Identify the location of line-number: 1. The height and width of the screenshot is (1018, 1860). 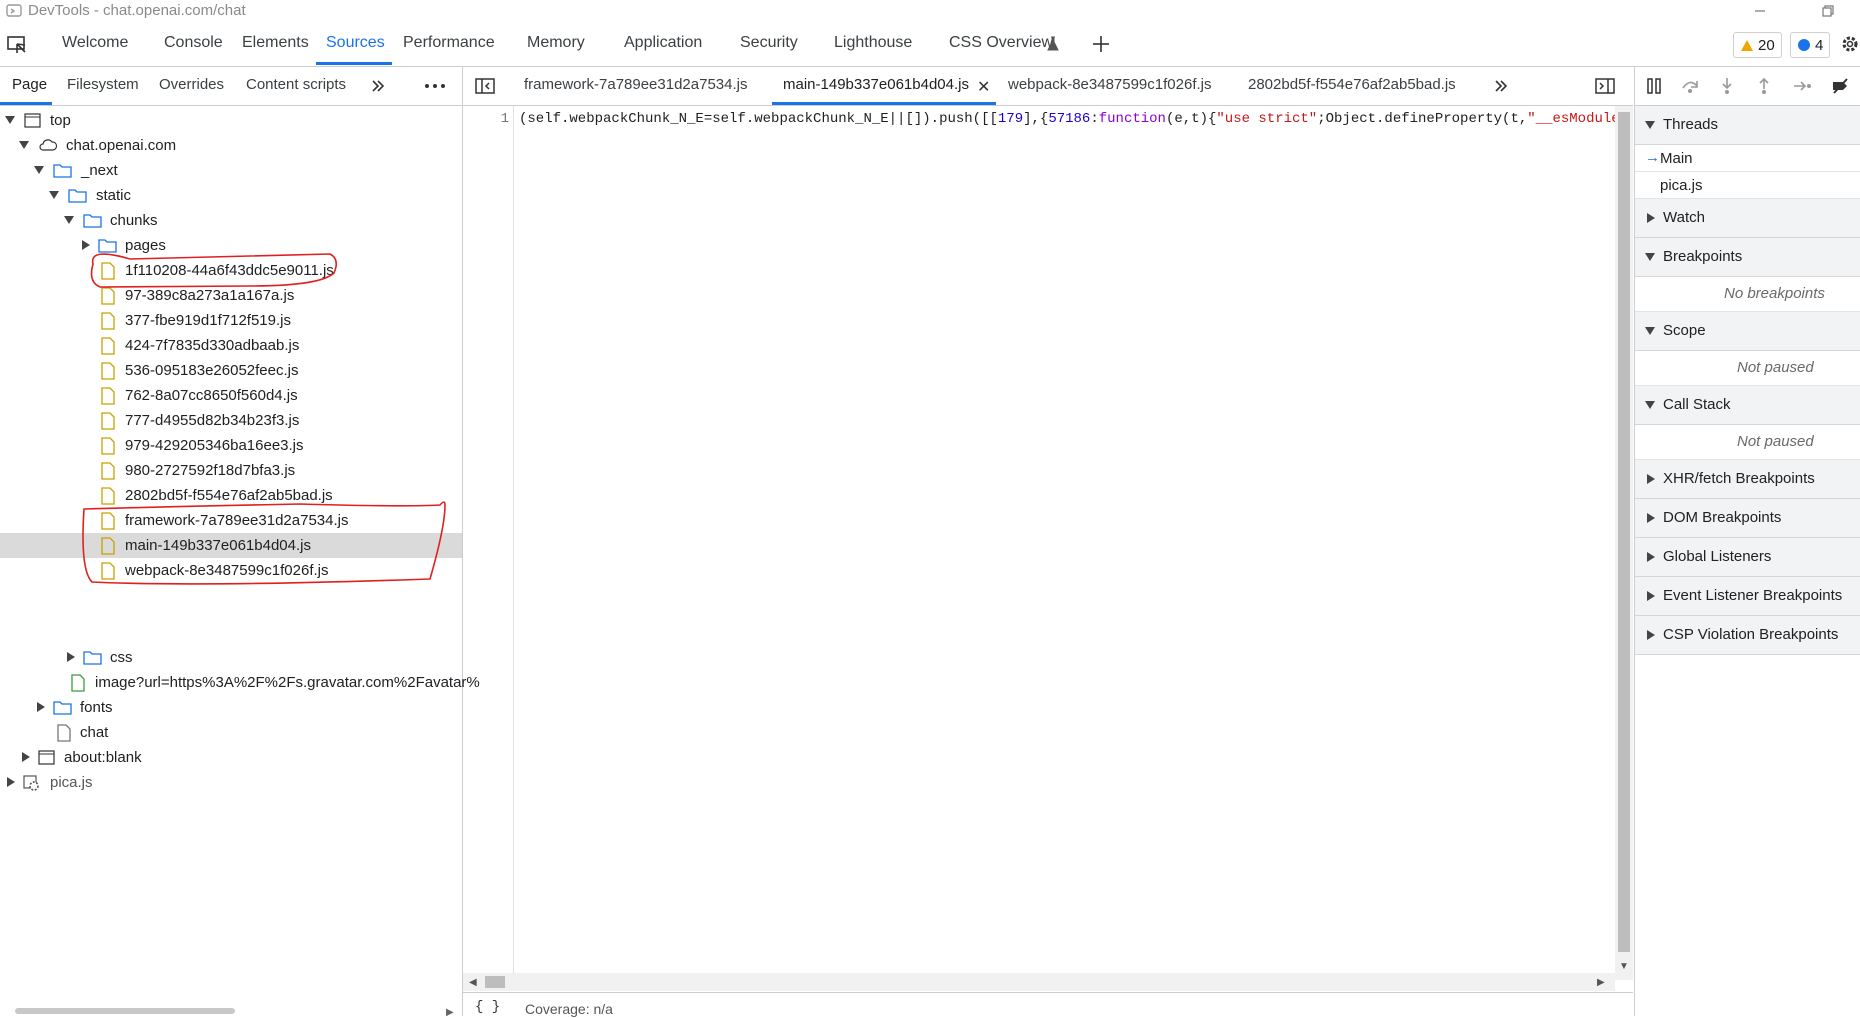
(504, 119).